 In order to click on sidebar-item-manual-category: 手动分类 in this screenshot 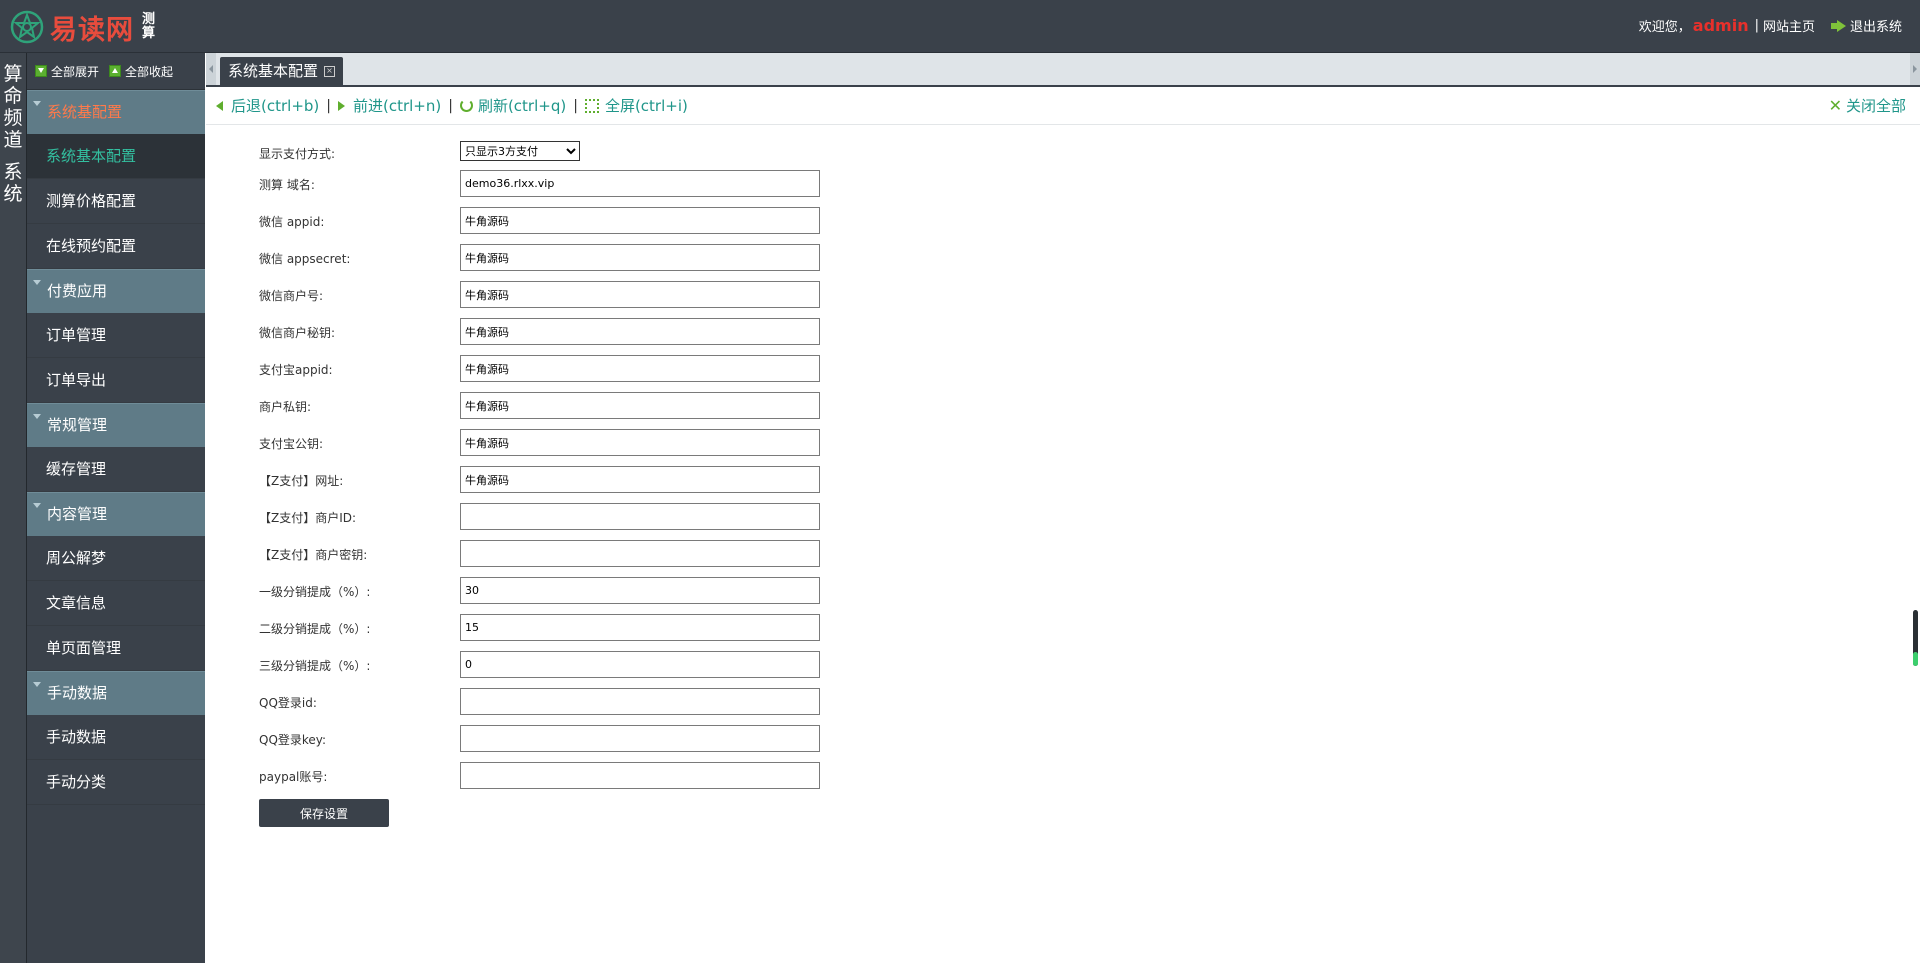, I will do `click(116, 782)`.